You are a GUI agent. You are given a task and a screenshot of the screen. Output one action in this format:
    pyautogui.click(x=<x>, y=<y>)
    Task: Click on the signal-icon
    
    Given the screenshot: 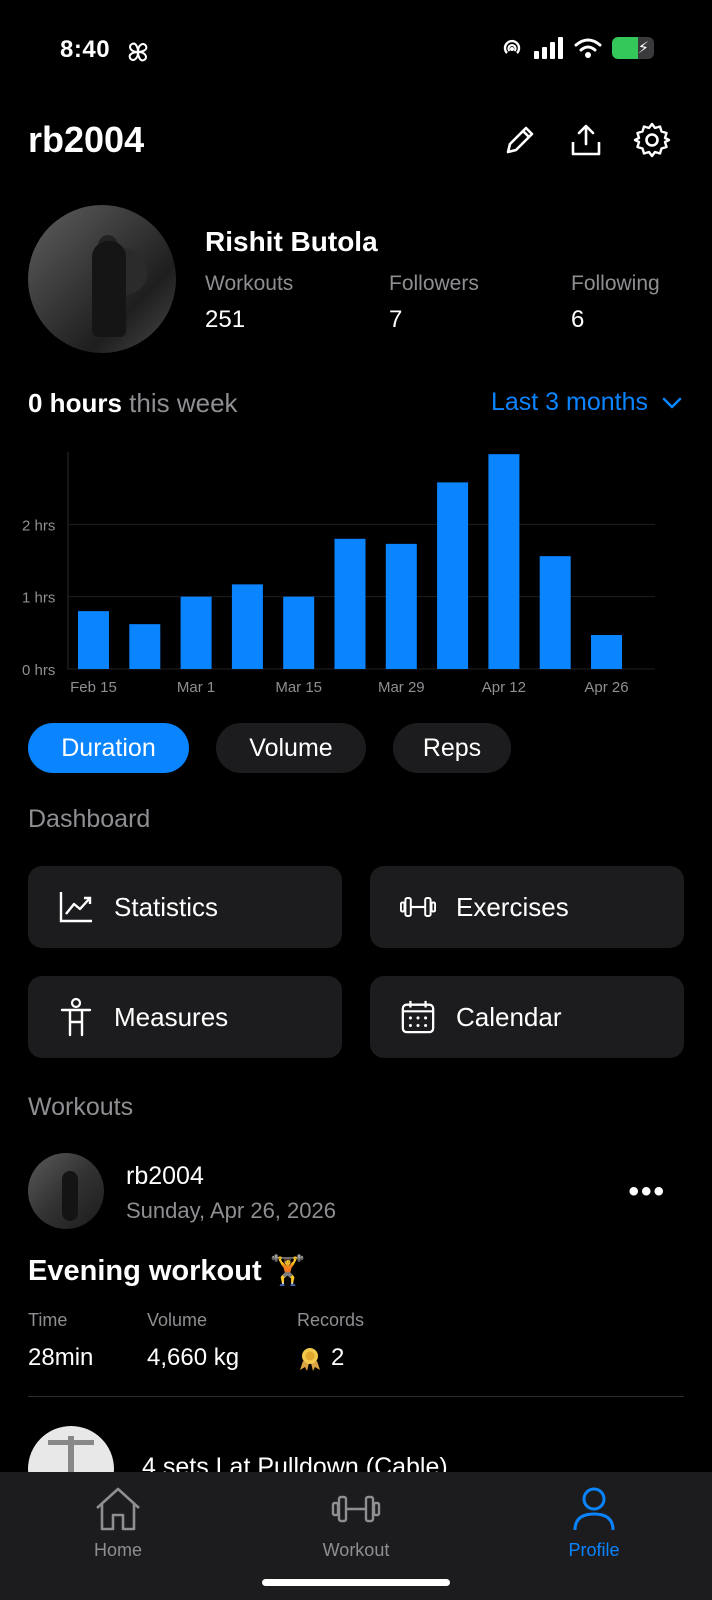 What is the action you would take?
    pyautogui.click(x=548, y=48)
    